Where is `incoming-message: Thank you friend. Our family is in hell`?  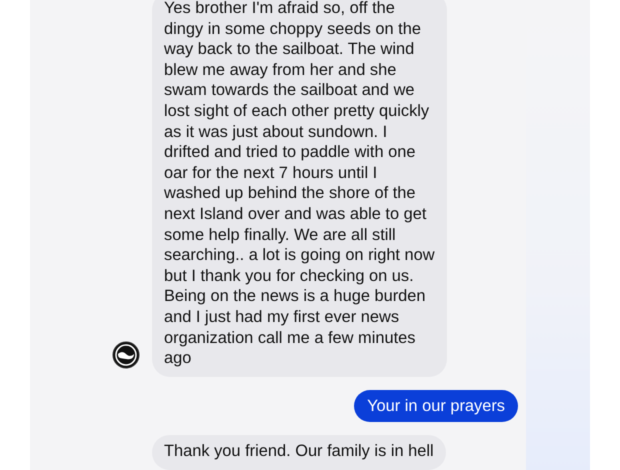
incoming-message: Thank you friend. Our family is in hell is located at coordinates (299, 452).